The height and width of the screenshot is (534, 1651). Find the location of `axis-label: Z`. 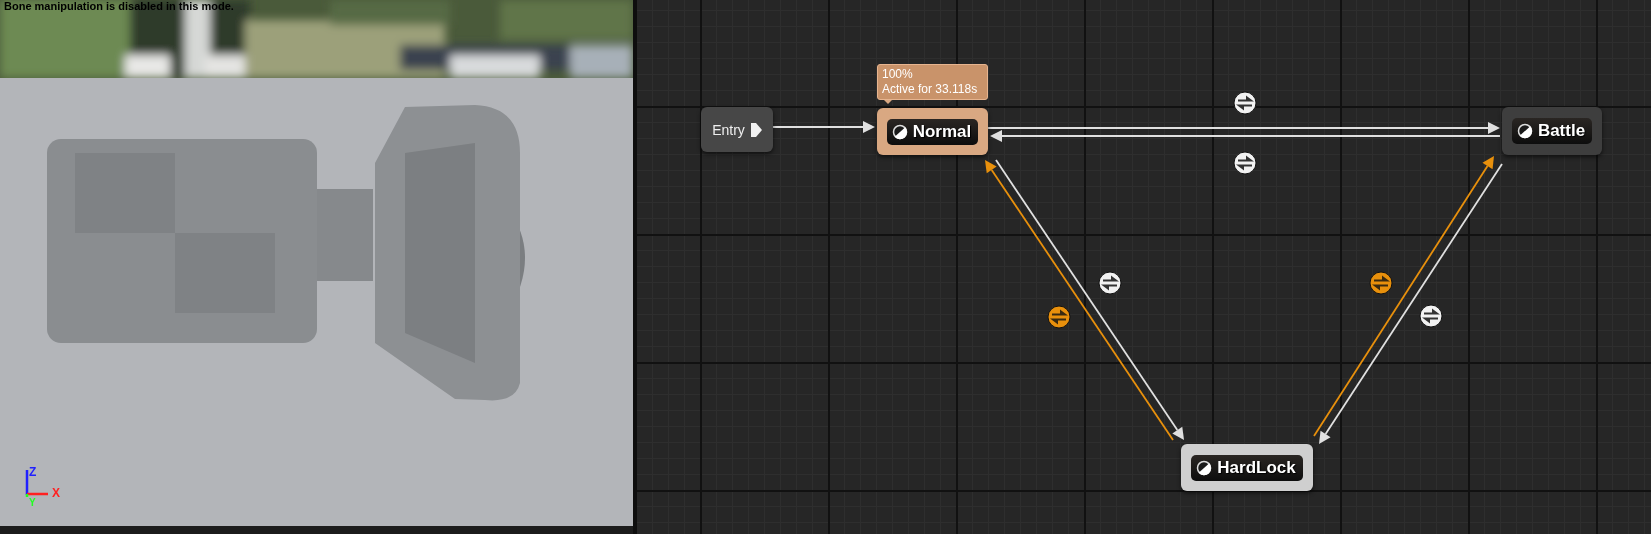

axis-label: Z is located at coordinates (33, 472).